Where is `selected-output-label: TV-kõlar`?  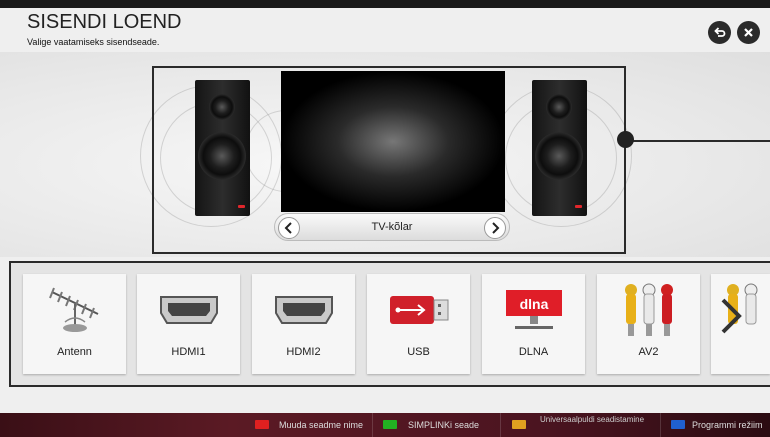 selected-output-label: TV-kõlar is located at coordinates (392, 227).